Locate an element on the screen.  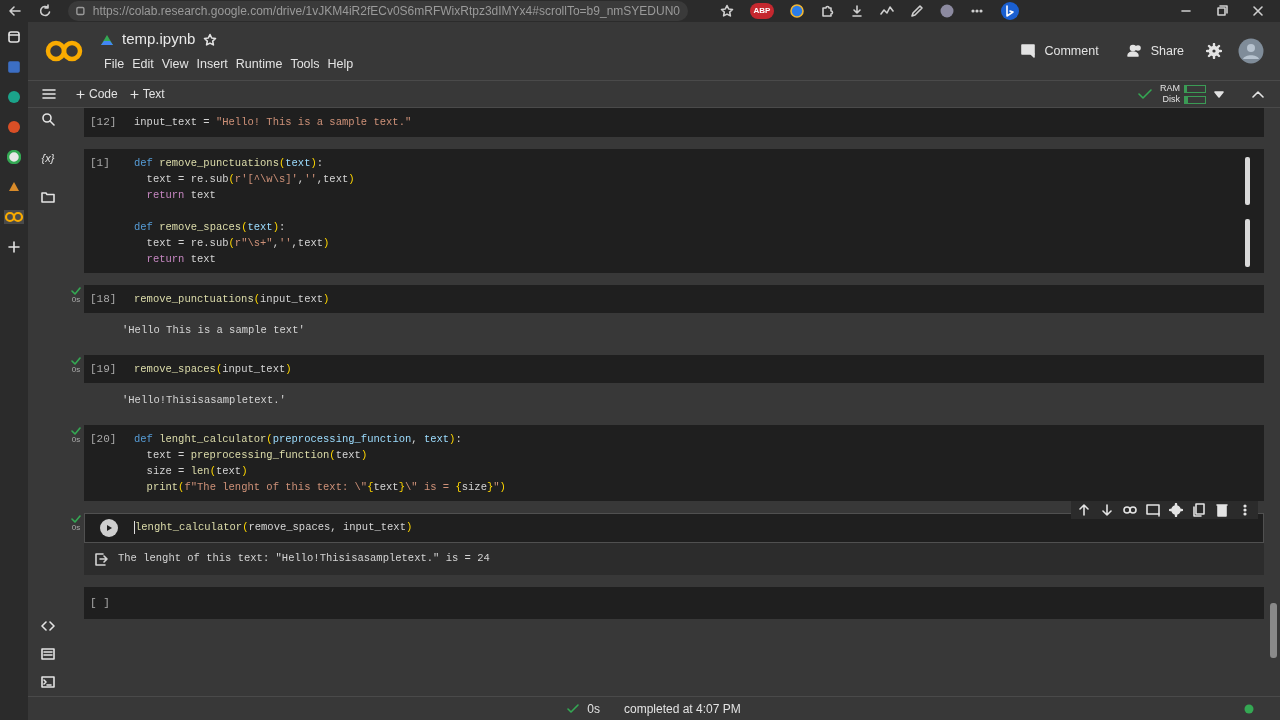
page-scrollbar is located at coordinates (1273, 630).